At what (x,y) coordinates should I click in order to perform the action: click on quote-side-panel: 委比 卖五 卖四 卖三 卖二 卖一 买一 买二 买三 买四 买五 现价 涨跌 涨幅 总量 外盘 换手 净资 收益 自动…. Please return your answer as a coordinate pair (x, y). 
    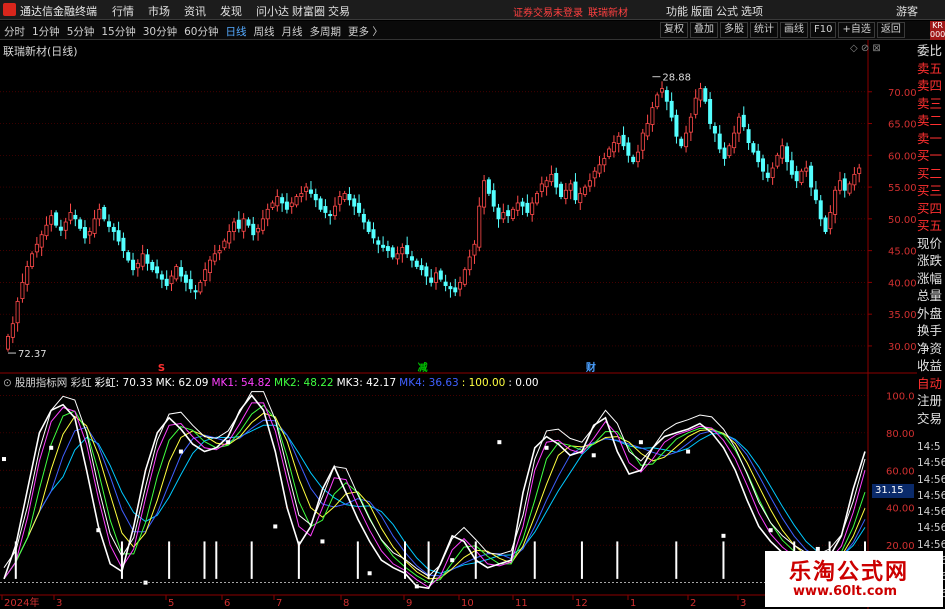
    Looking at the image, I should click on (931, 240).